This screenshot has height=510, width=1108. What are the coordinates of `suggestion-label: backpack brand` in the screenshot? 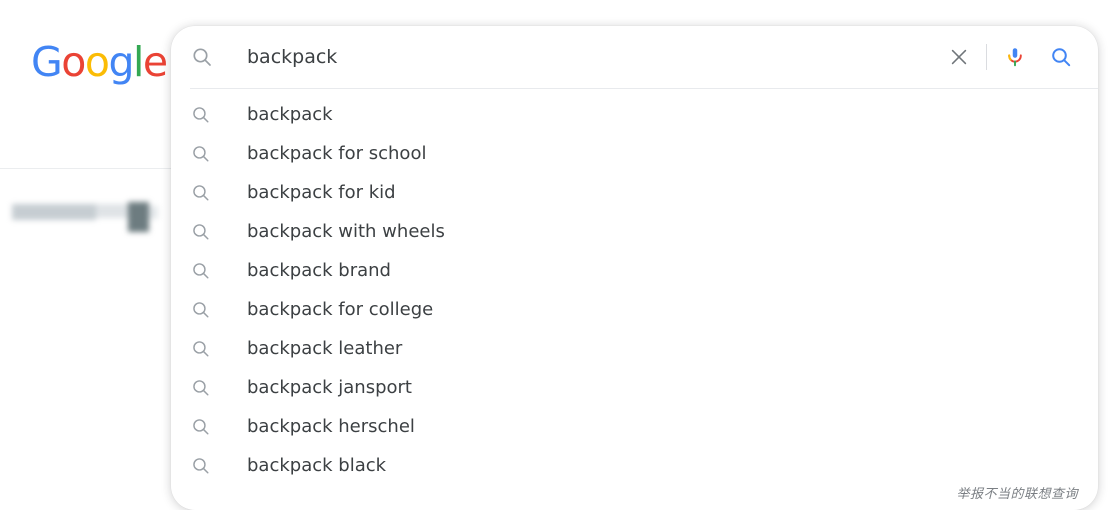 It's located at (319, 270).